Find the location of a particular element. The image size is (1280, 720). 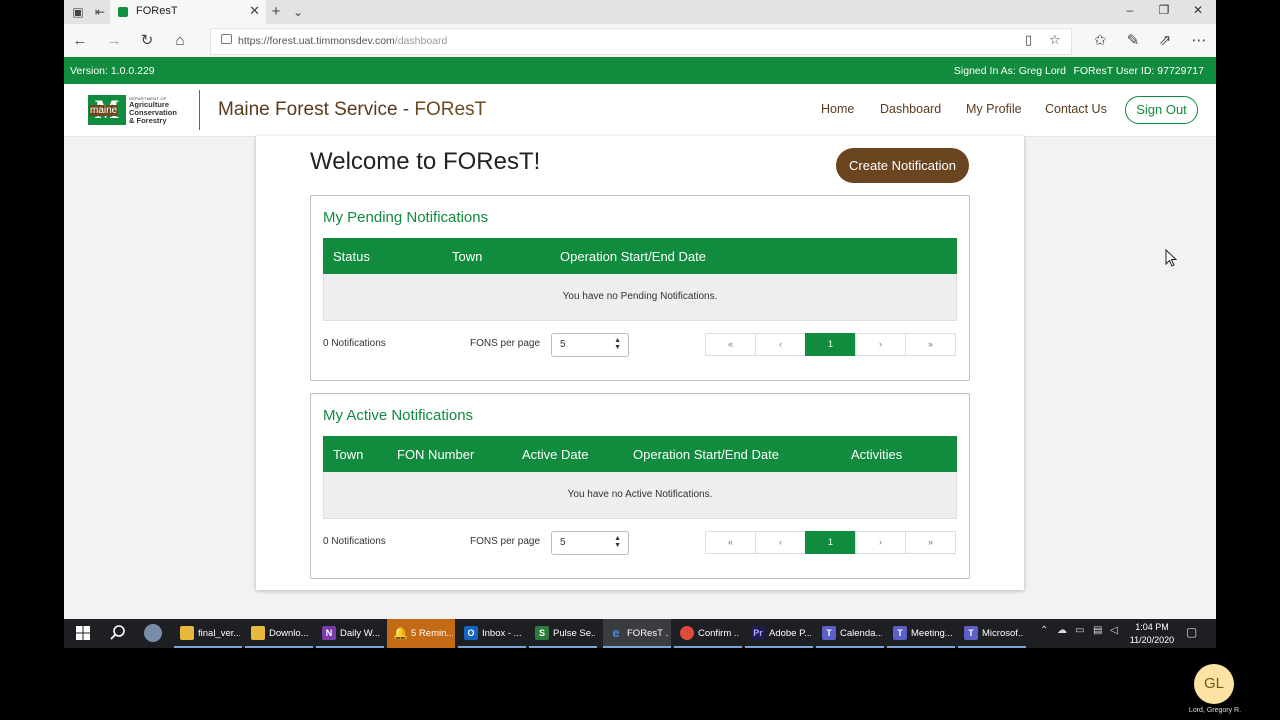

onedrive-icon: ☁ is located at coordinates (1062, 630).